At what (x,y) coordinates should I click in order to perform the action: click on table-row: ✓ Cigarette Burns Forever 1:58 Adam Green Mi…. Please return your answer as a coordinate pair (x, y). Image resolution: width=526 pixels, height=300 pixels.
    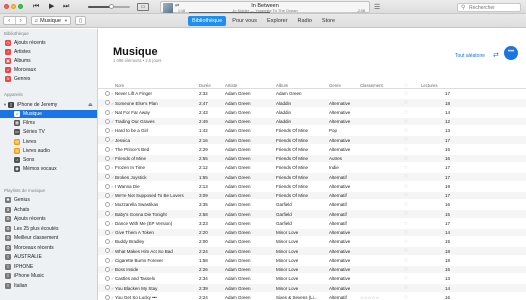
    Looking at the image, I should click on (312, 261).